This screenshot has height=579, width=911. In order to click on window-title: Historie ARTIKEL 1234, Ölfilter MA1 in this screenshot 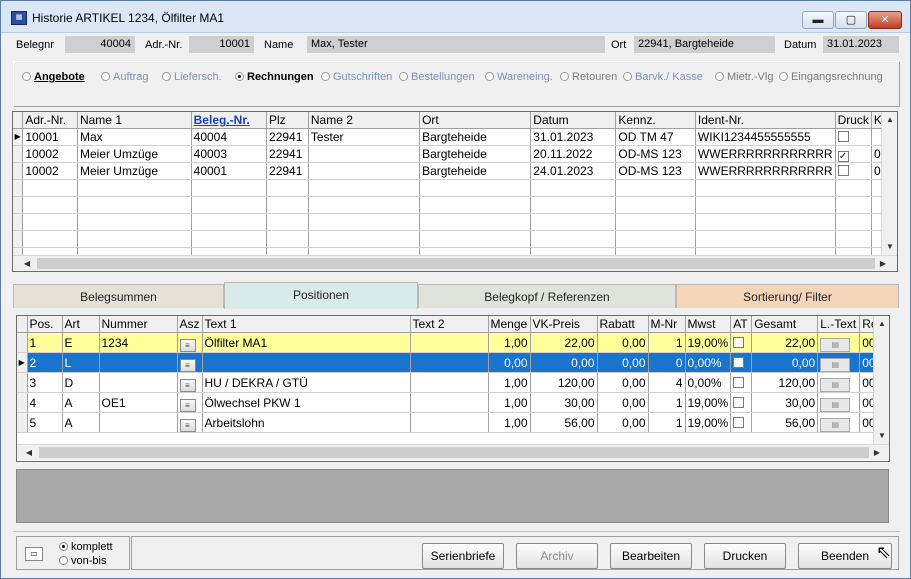, I will do `click(128, 18)`.